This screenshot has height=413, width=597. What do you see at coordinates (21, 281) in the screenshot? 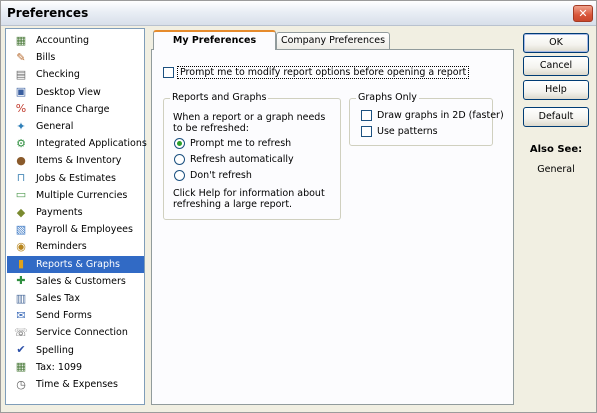
I see `sales-customers-icon: ✚` at bounding box center [21, 281].